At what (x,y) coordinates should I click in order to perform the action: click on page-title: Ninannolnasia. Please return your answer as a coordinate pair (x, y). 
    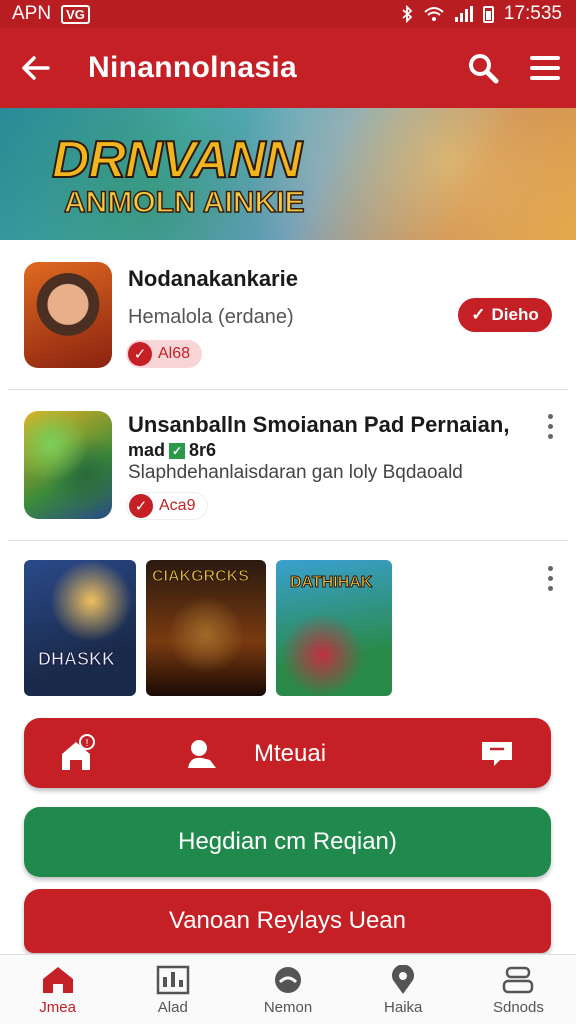
    Looking at the image, I should click on (192, 67).